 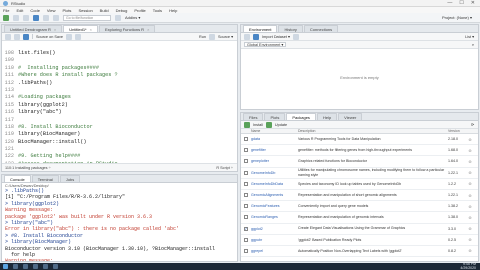 I want to click on package-name-link: ggrepel, so click(x=274, y=251).